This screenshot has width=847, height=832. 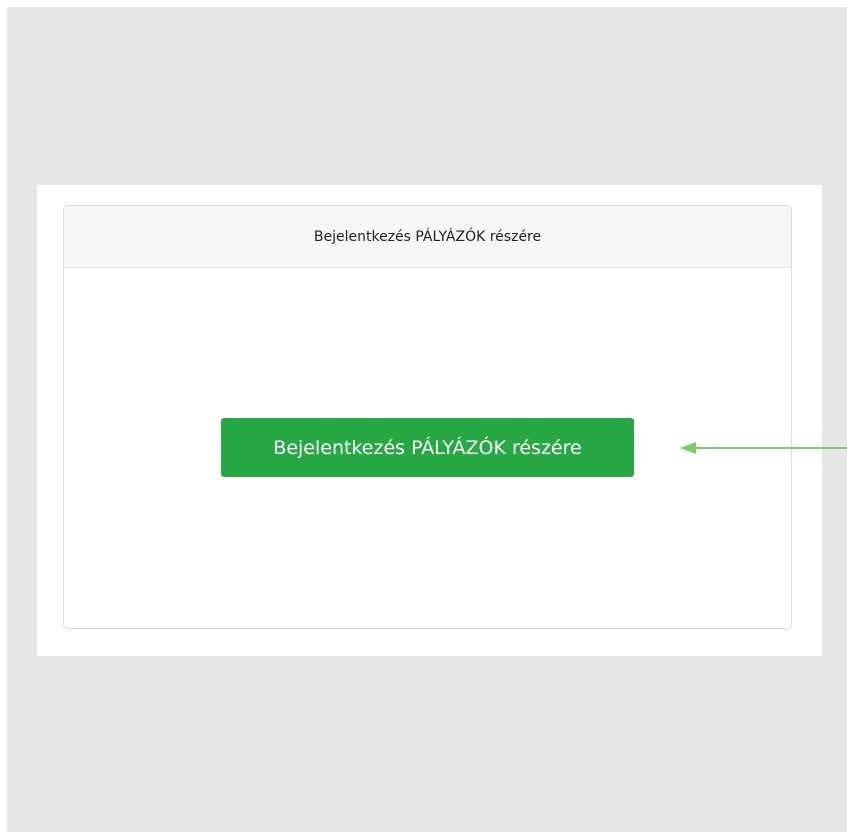 I want to click on card-header: Bejelentkezés PÁLYÁZÓK részére, so click(x=427, y=237).